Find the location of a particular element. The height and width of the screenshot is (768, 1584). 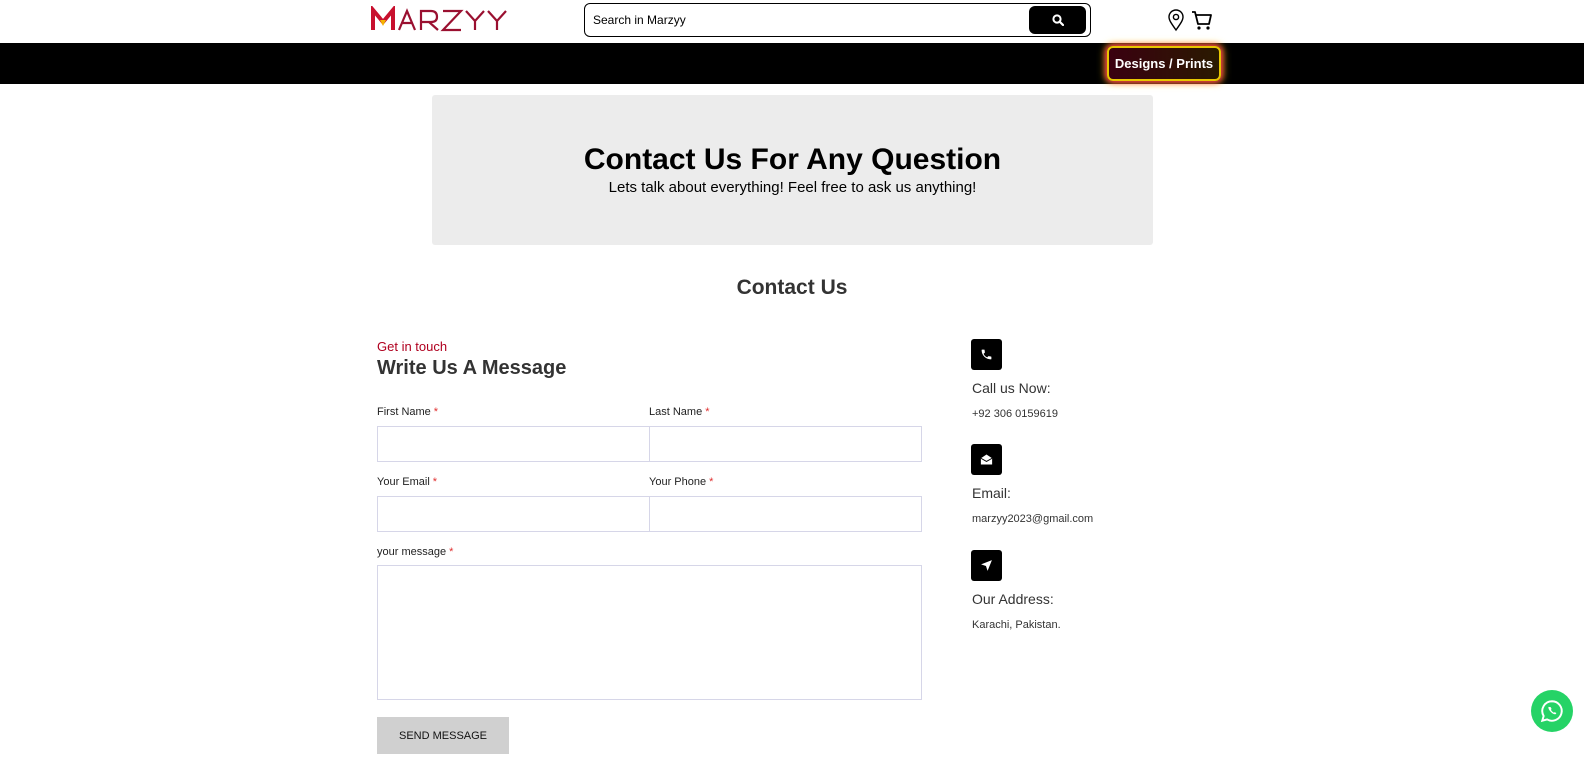

logo-graphic is located at coordinates (439, 18).